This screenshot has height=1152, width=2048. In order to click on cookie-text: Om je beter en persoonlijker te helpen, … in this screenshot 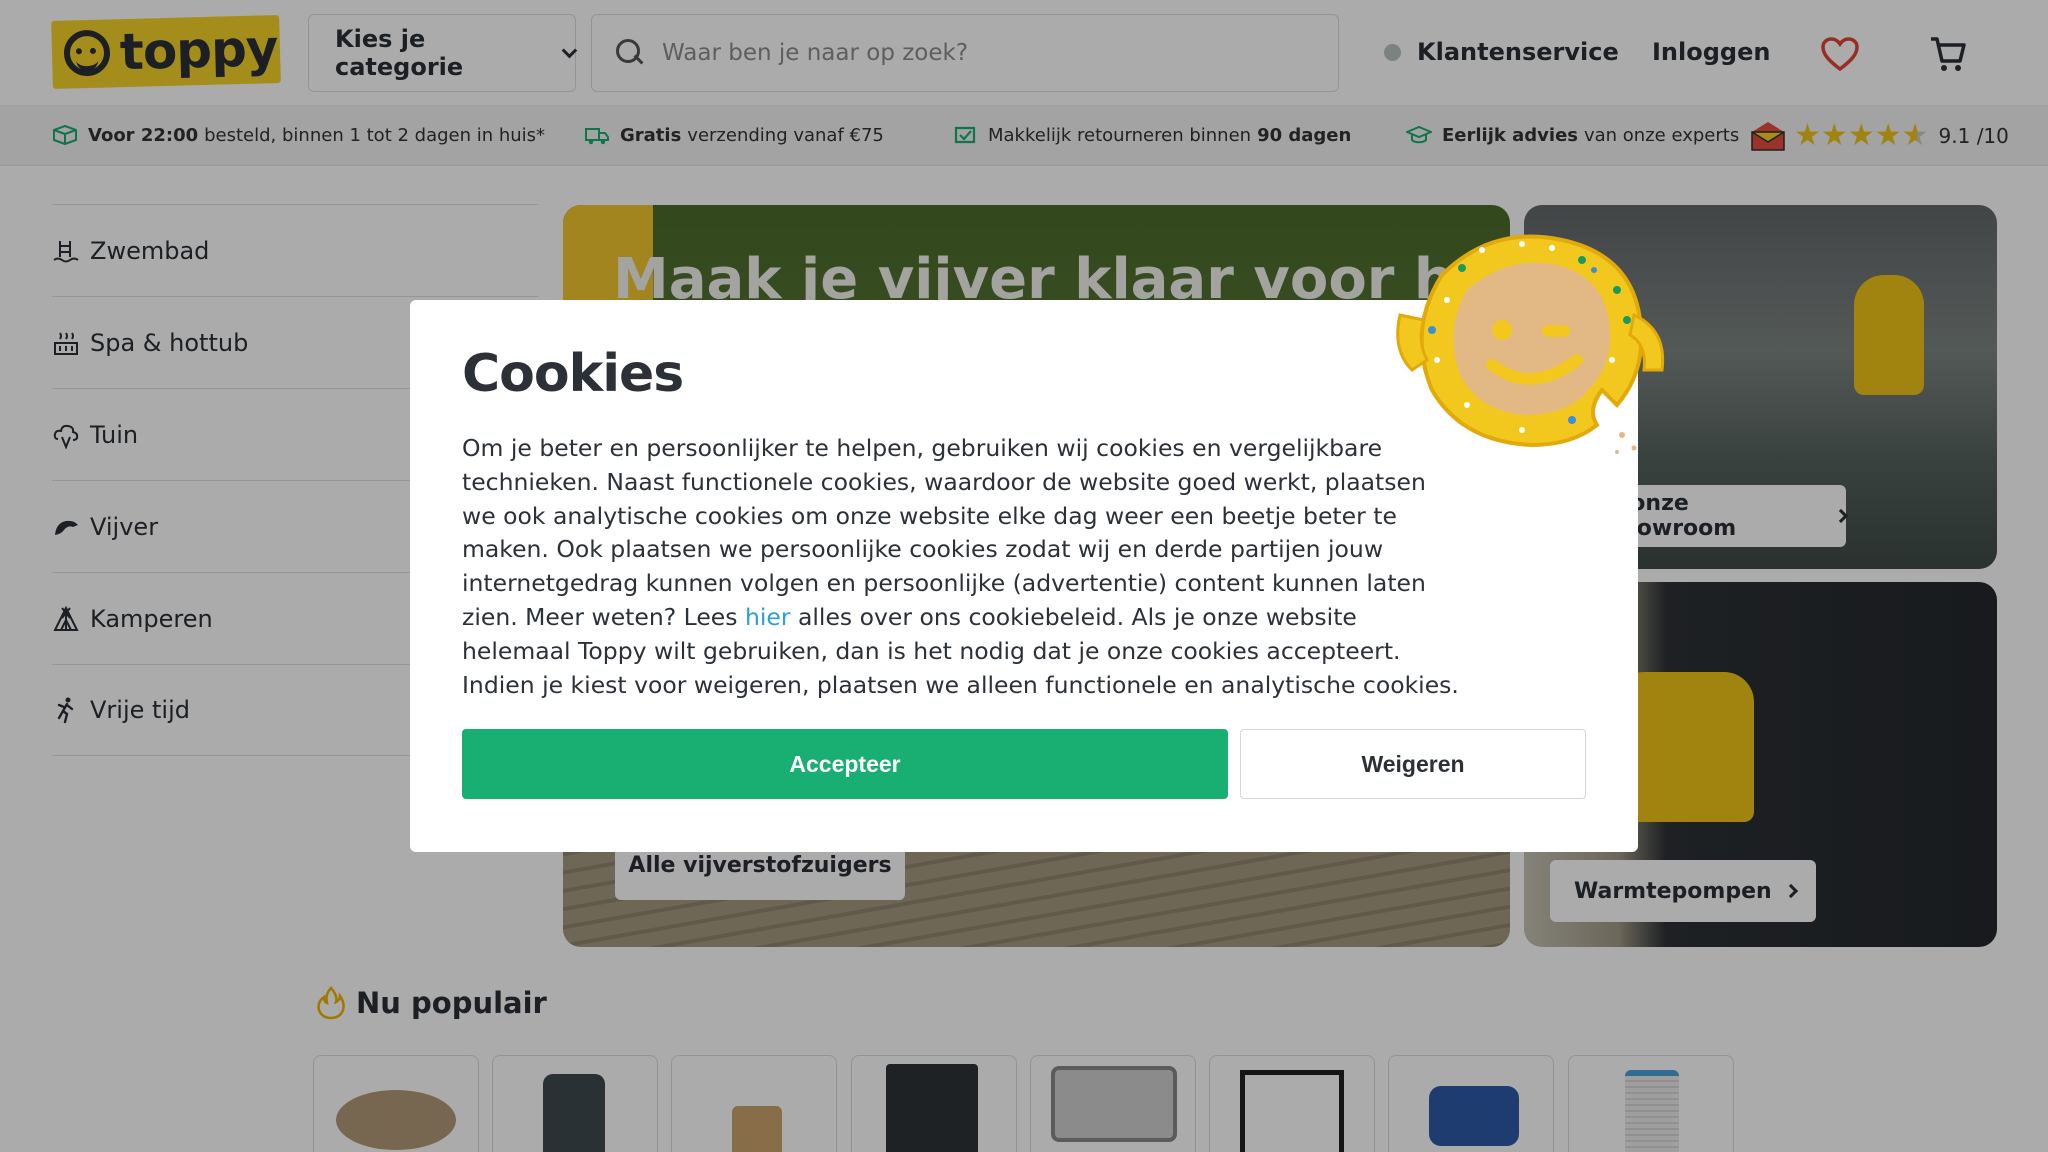, I will do `click(962, 567)`.